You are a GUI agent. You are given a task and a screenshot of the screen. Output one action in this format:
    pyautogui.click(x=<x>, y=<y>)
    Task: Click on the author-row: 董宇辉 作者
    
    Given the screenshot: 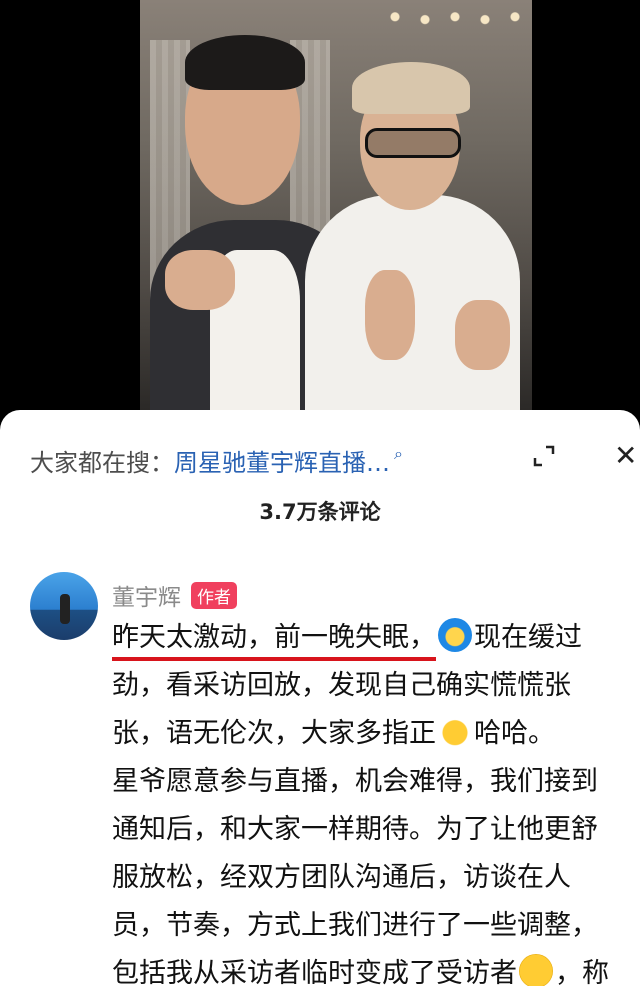 What is the action you would take?
    pyautogui.click(x=174, y=595)
    